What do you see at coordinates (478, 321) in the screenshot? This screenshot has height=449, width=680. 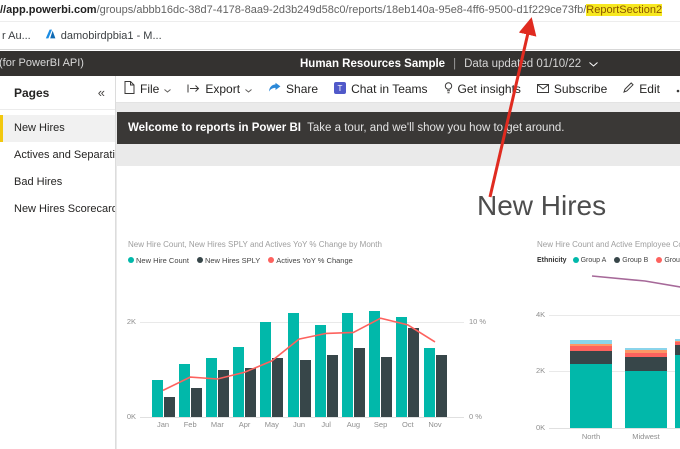 I see `y2-axis-tick-10: 10 %` at bounding box center [478, 321].